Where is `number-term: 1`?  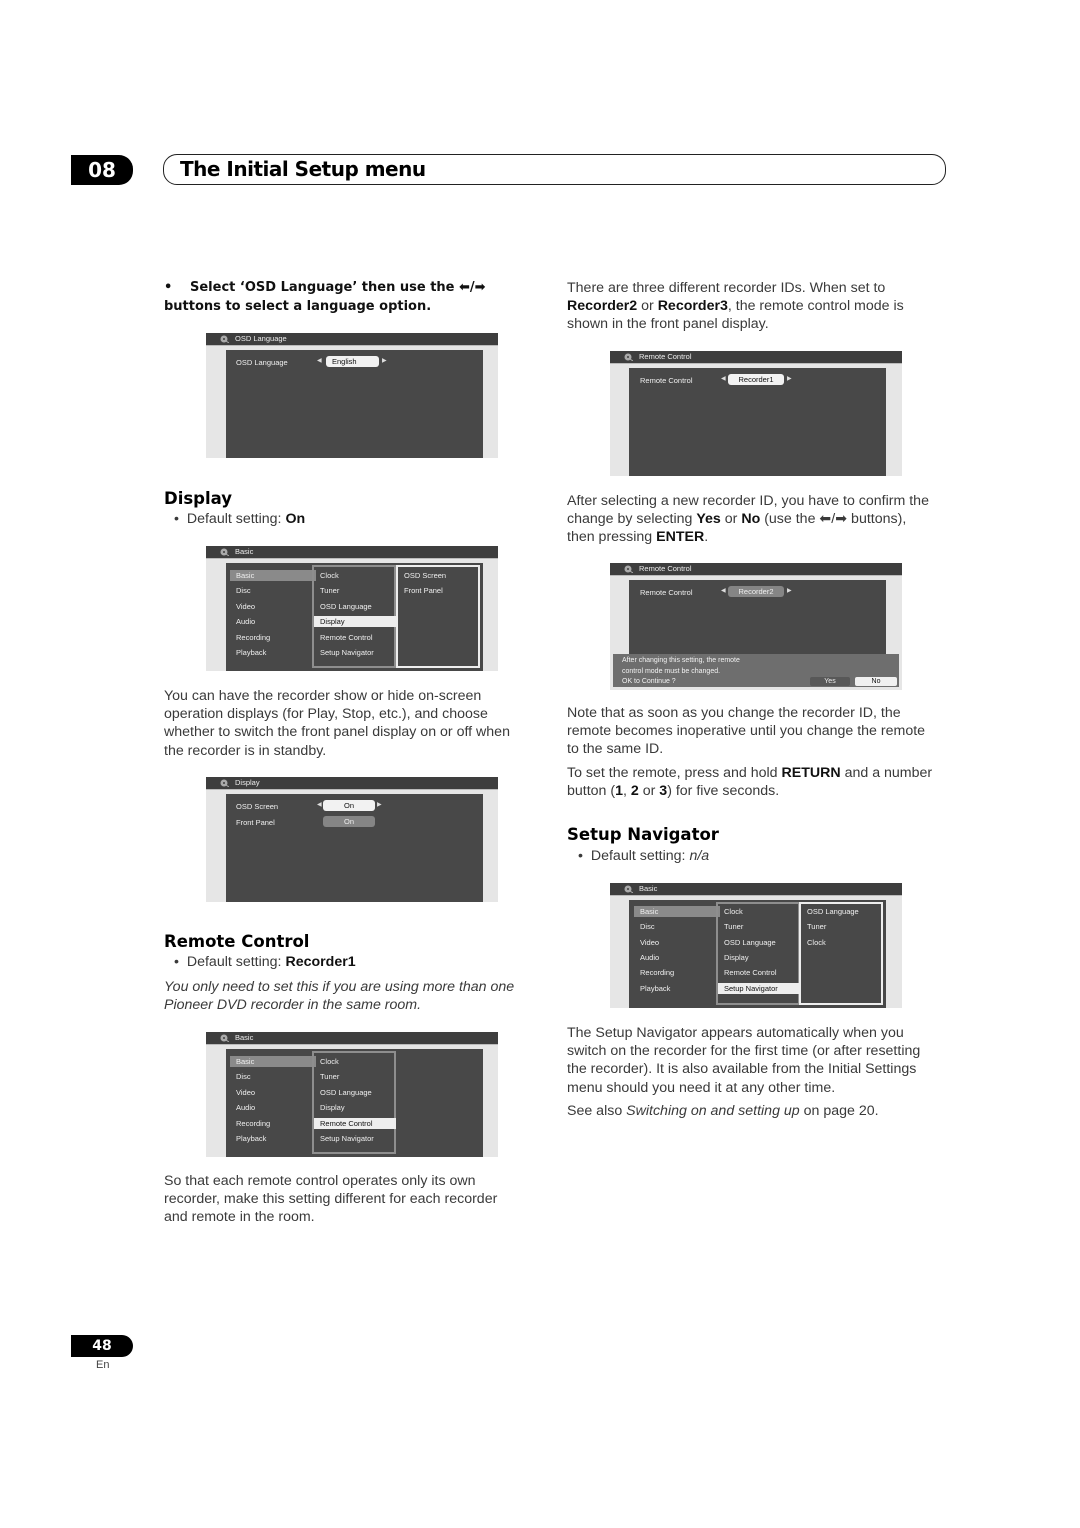 number-term: 1 is located at coordinates (619, 791).